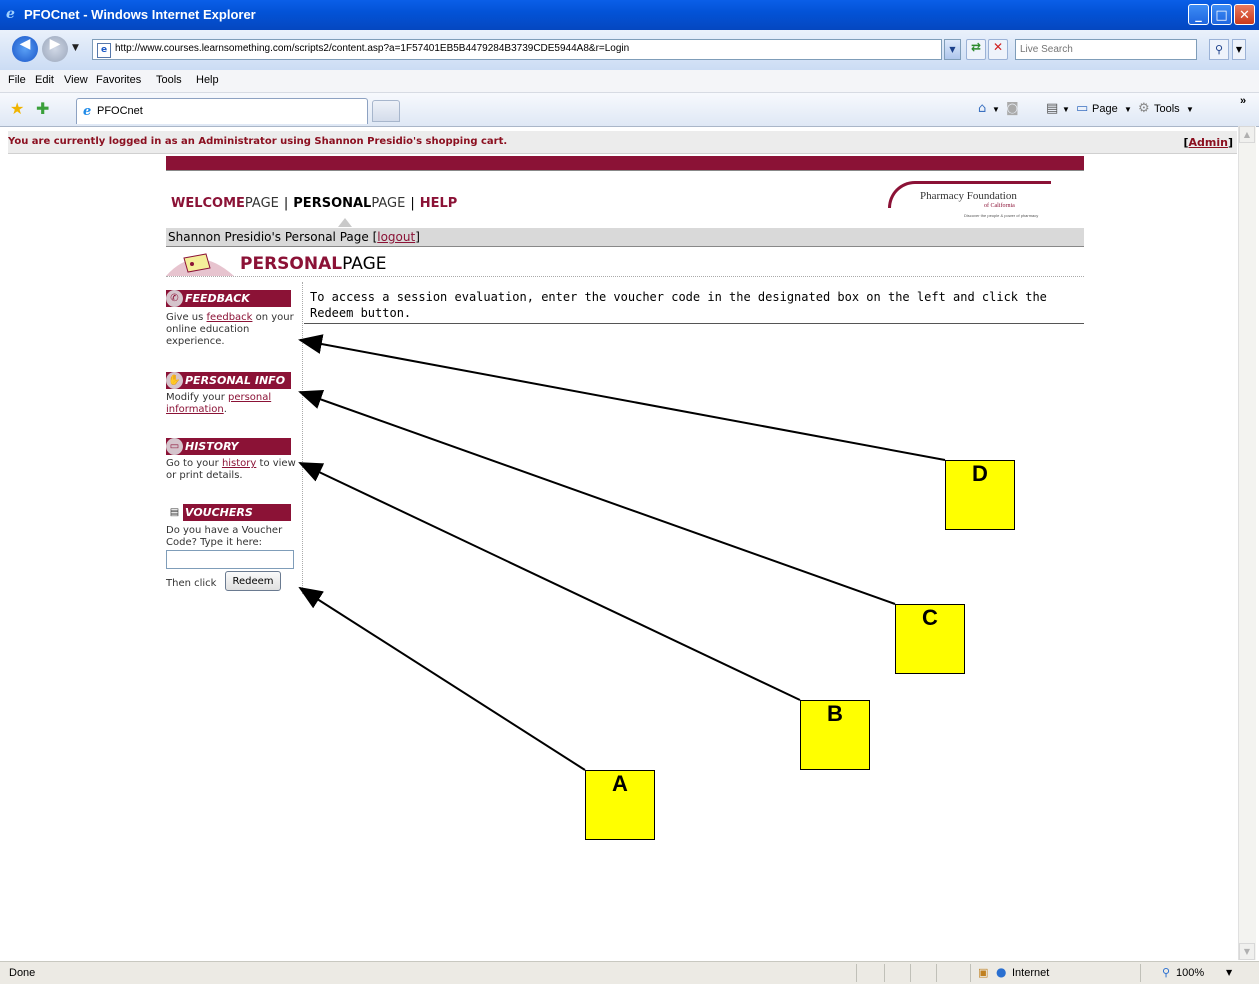 This screenshot has width=1259, height=984. Describe the element at coordinates (313, 264) in the screenshot. I see `page-title: PERSONALPAGE` at that location.